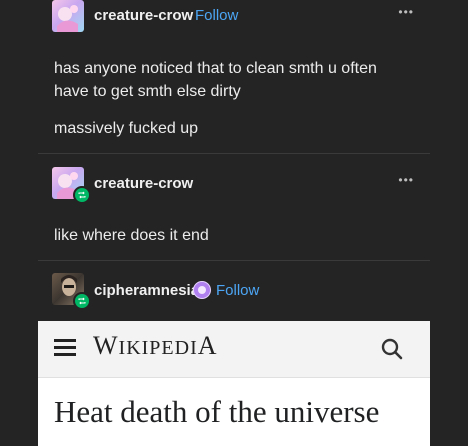 Image resolution: width=468 pixels, height=446 pixels. What do you see at coordinates (71, 291) in the screenshot?
I see `avatar-cipheramnesia` at bounding box center [71, 291].